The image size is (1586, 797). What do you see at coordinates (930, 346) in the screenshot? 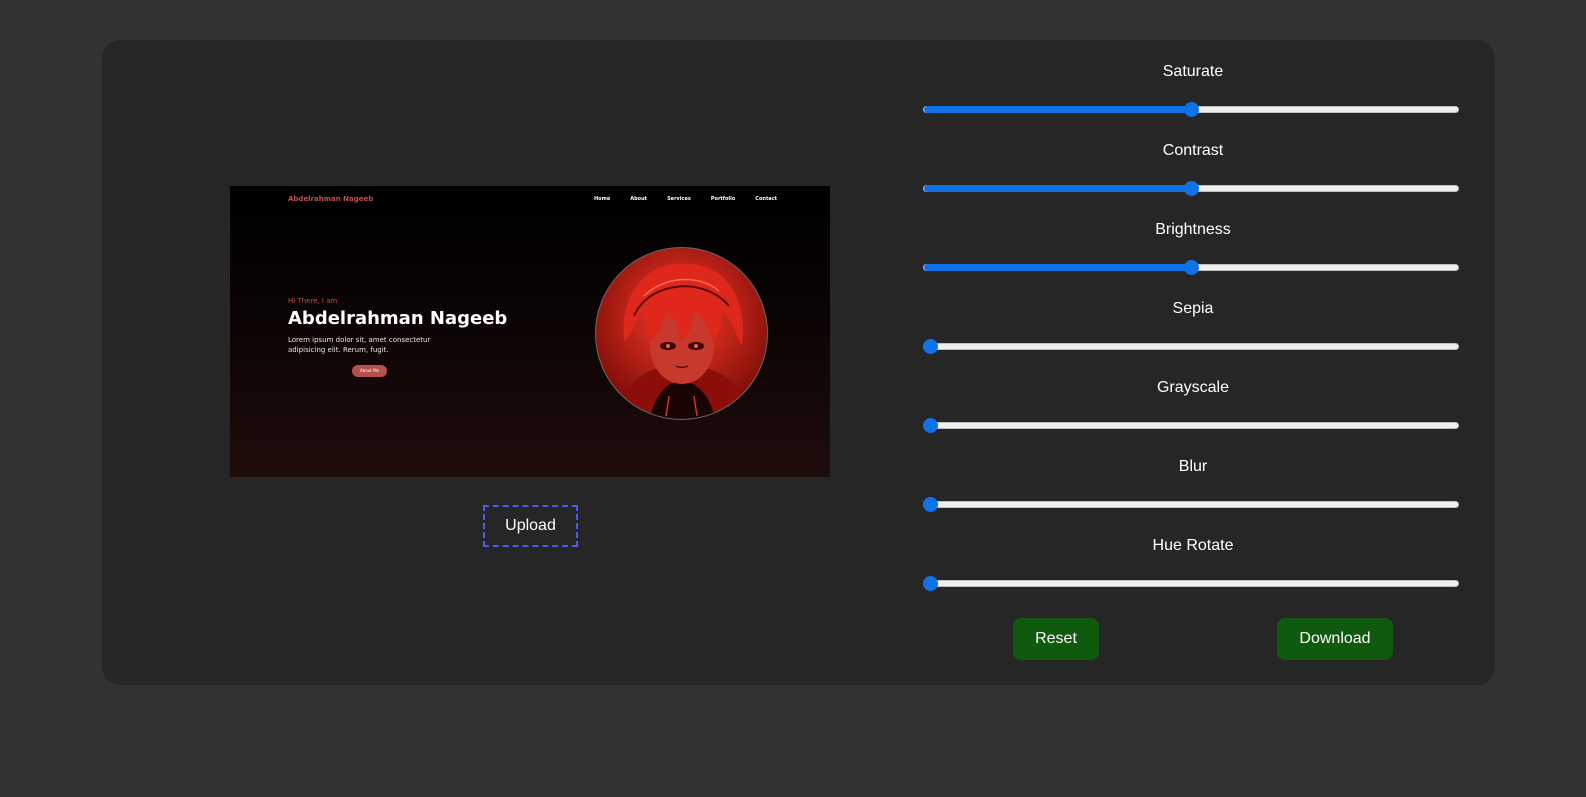
I see `sepia-slider-thumb` at bounding box center [930, 346].